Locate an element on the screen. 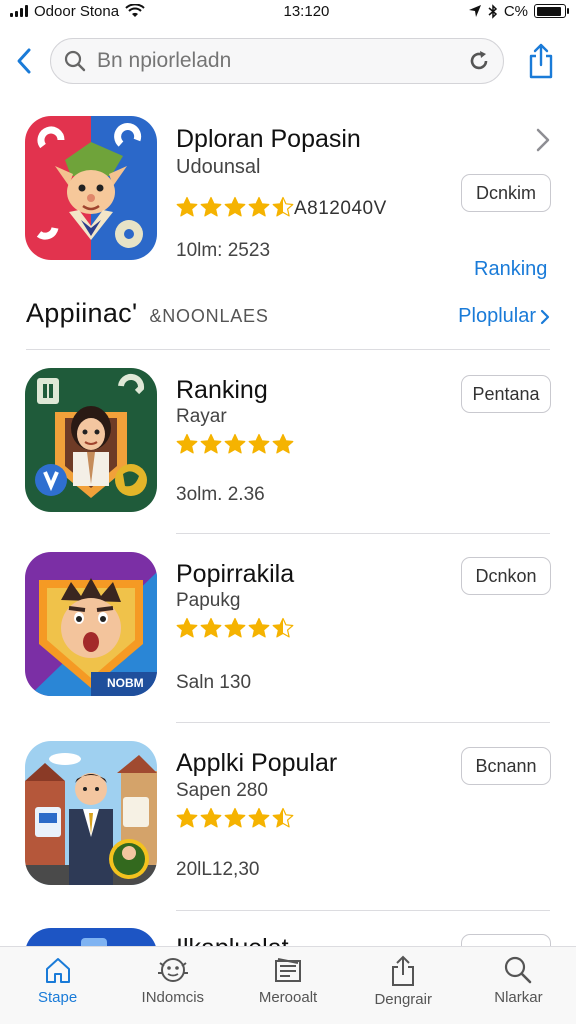 This screenshot has height=1024, width=576. refresh-icon is located at coordinates (479, 61).